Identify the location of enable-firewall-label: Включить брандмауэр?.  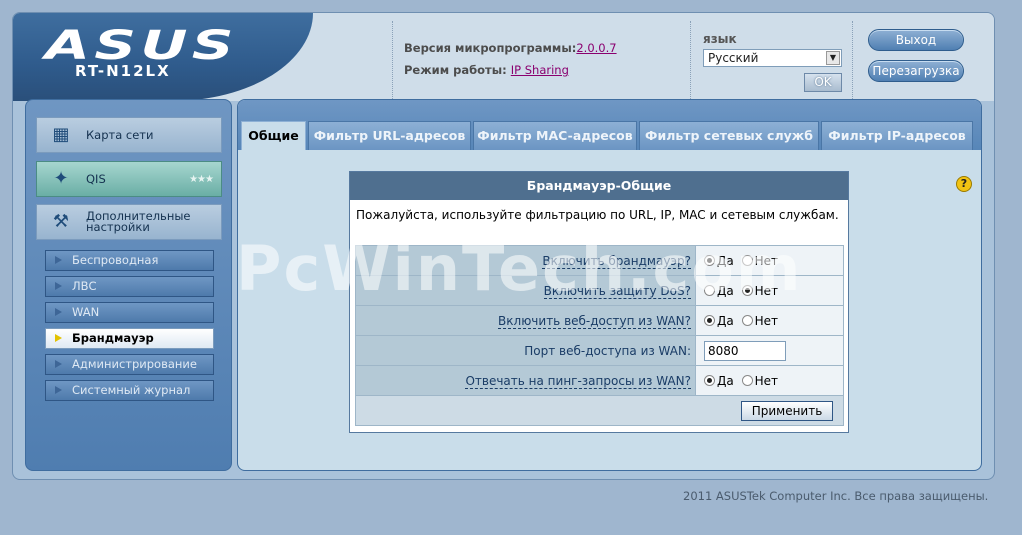
(616, 261).